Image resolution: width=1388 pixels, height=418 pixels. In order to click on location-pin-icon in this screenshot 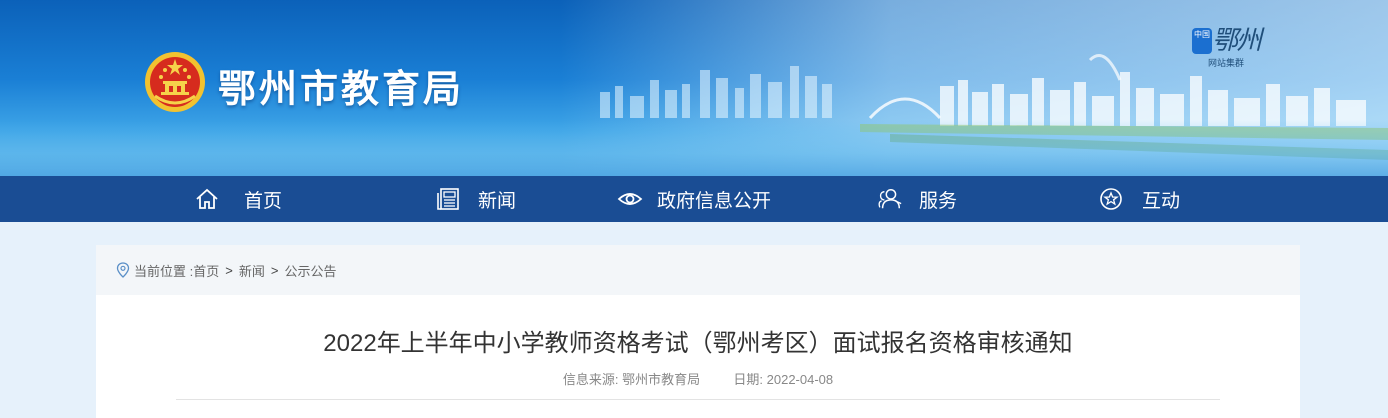, I will do `click(123, 270)`.